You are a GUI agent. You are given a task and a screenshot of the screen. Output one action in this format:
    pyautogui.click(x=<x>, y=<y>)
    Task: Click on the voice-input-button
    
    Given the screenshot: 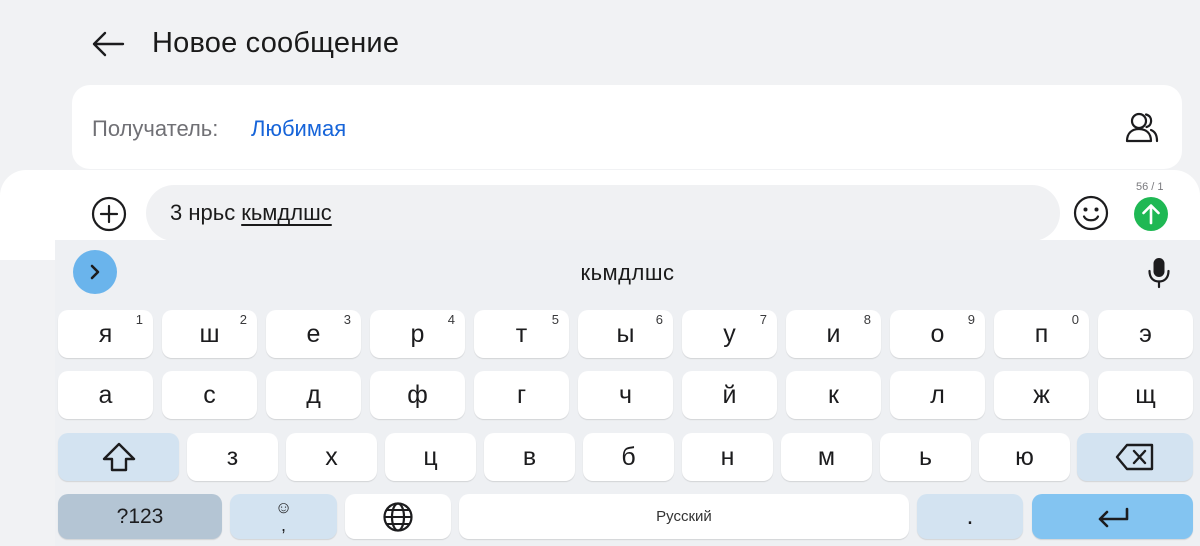 What is the action you would take?
    pyautogui.click(x=1159, y=273)
    